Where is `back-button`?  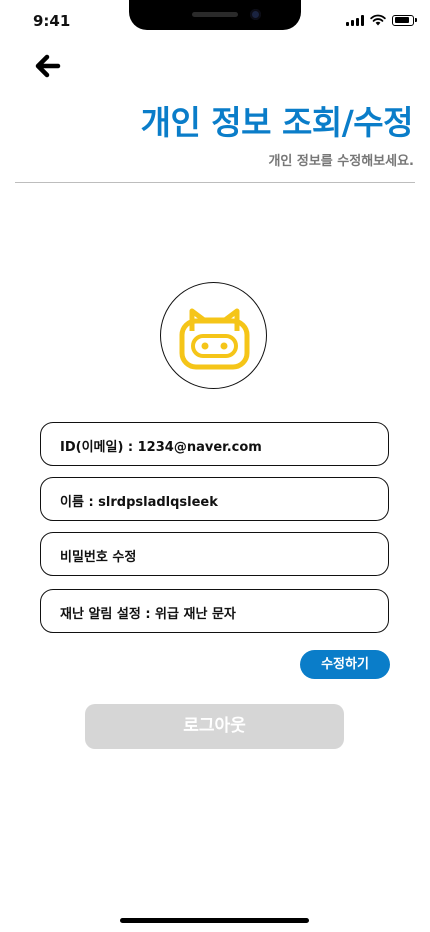 back-button is located at coordinates (48, 66).